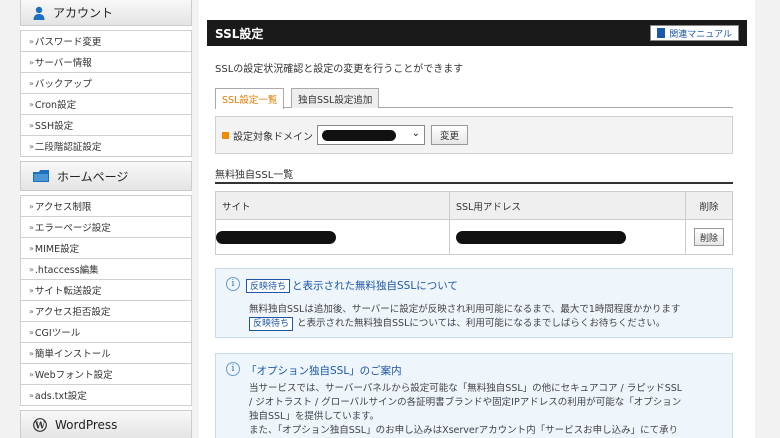 This screenshot has width=780, height=438. I want to click on delete-cell: 削除, so click(709, 237).